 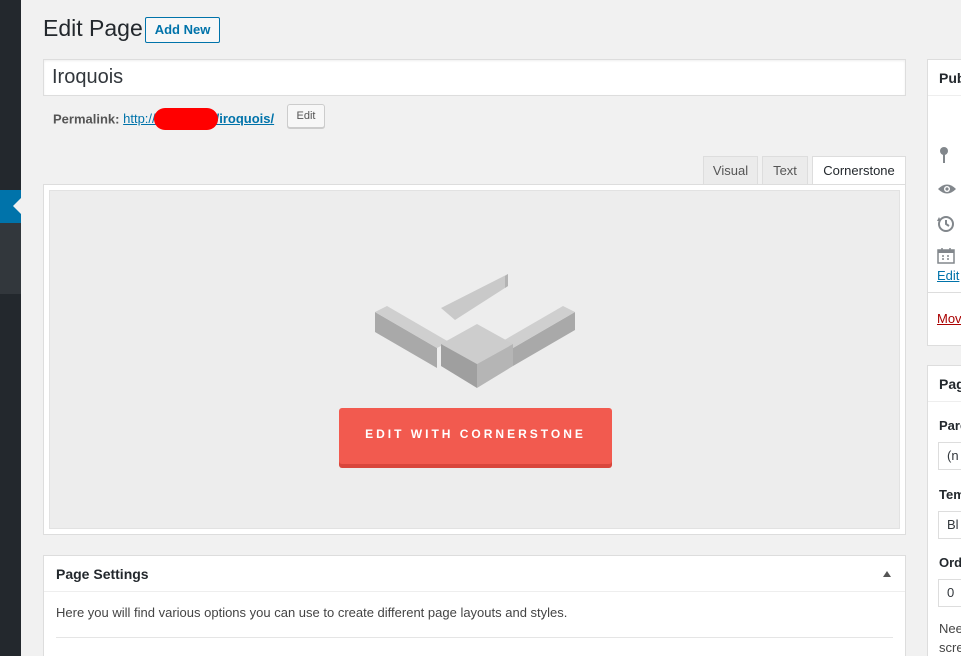 What do you see at coordinates (949, 456) in the screenshot?
I see `parent-select: (n` at bounding box center [949, 456].